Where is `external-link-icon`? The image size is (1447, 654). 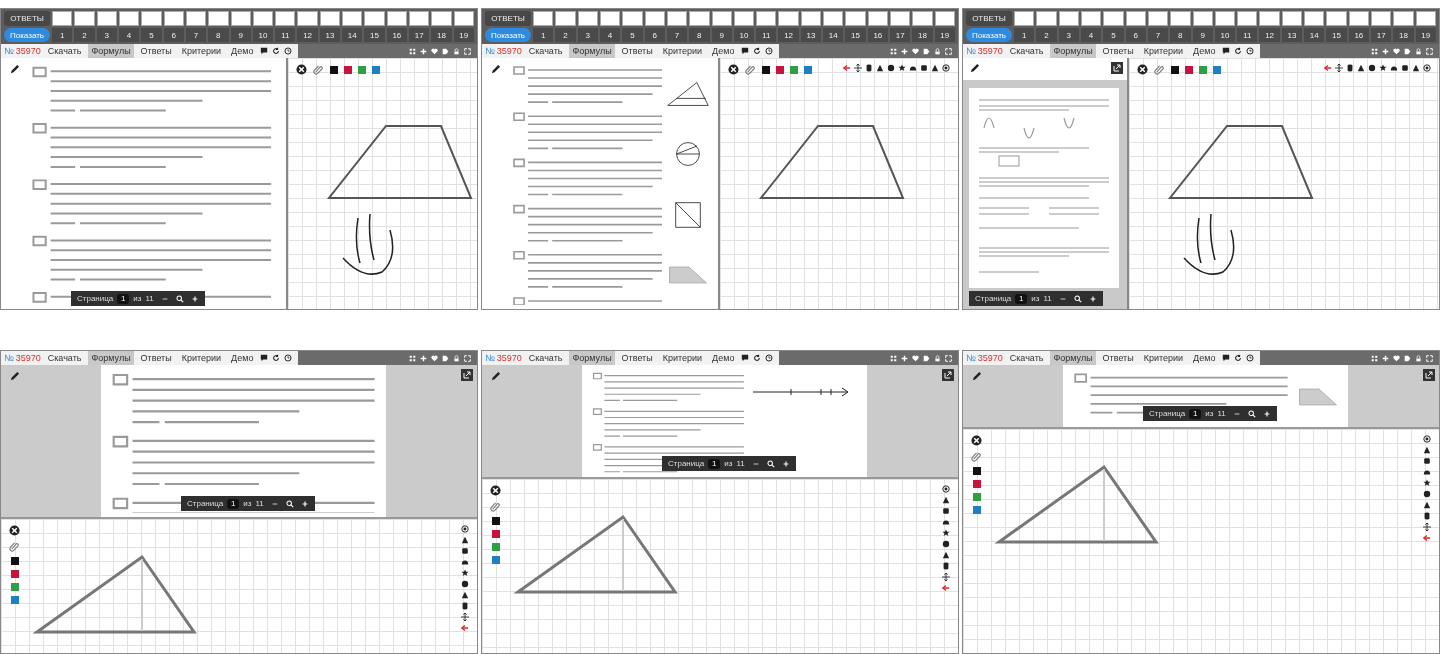
external-link-icon is located at coordinates (948, 375).